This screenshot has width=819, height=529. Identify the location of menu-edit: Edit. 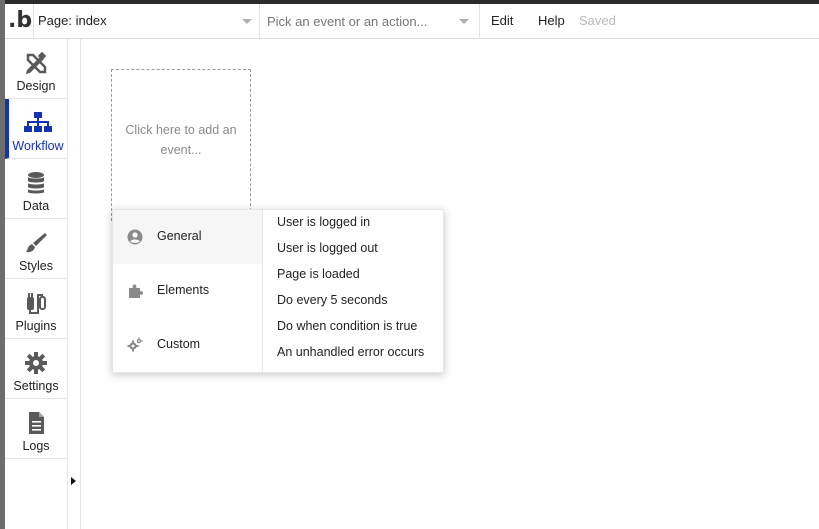
(502, 20).